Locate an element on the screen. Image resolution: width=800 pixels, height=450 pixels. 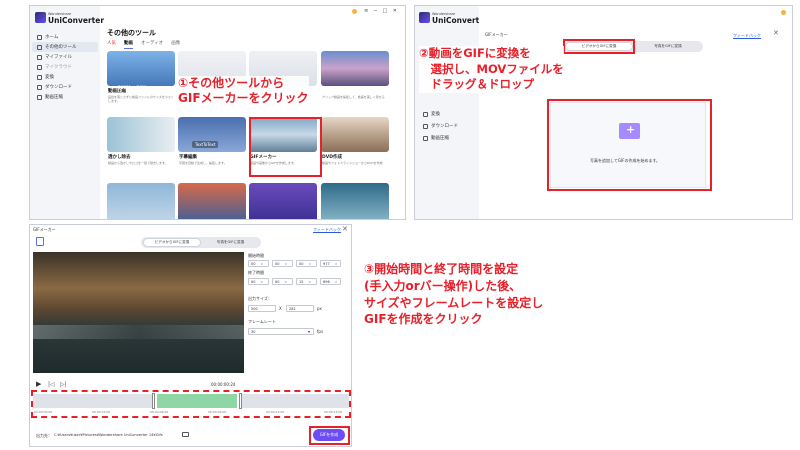
titlebar-icons: ≡ ─ □ ✕ is located at coordinates (381, 11).